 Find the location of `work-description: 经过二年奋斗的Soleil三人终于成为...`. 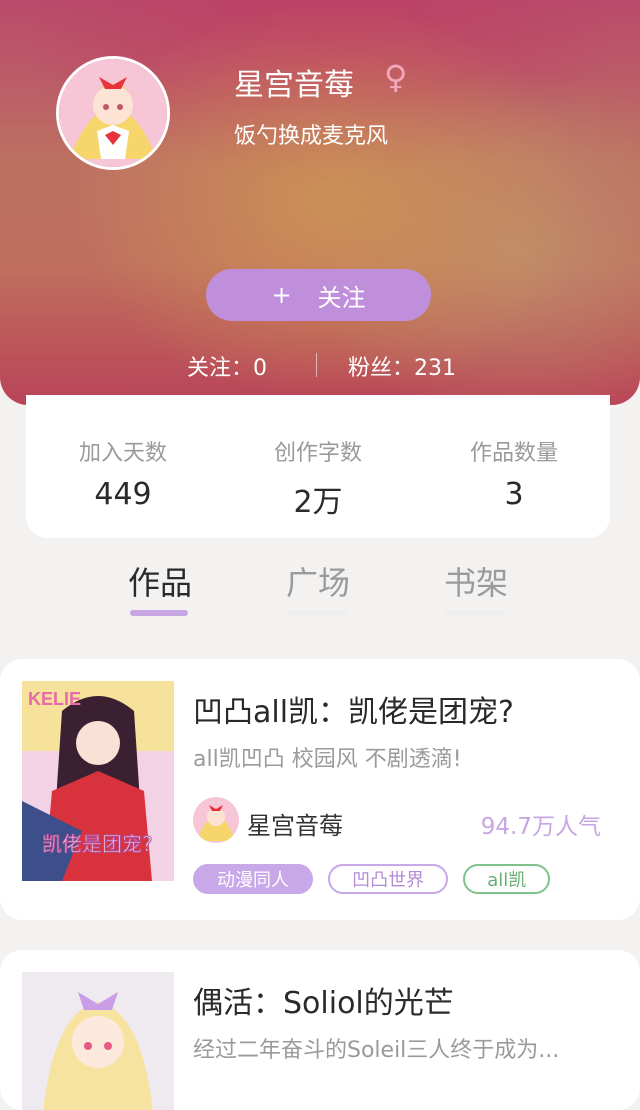

work-description: 经过二年奋斗的Soleil三人终于成为... is located at coordinates (376, 1050).